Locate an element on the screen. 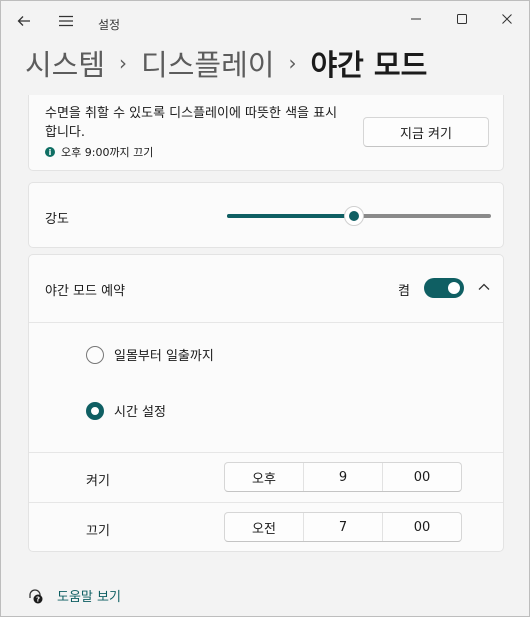  strength-slider is located at coordinates (359, 216).